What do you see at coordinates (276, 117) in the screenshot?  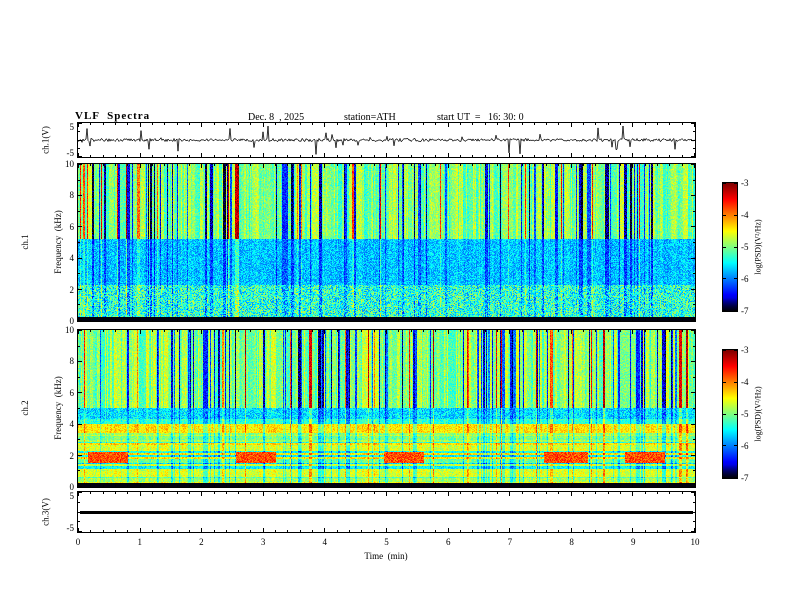 I see `date-label: Dec. 8 , 2025` at bounding box center [276, 117].